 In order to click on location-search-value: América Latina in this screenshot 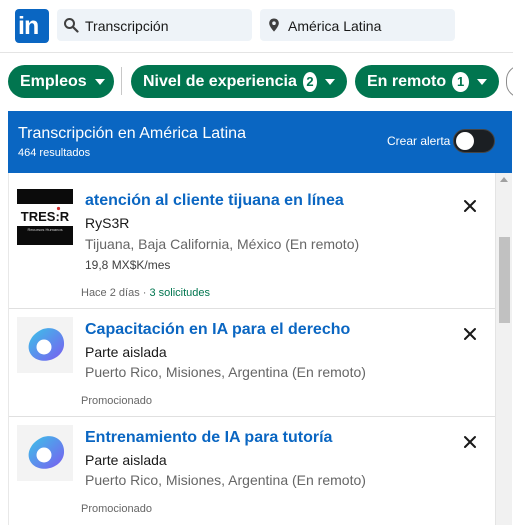, I will do `click(335, 26)`.